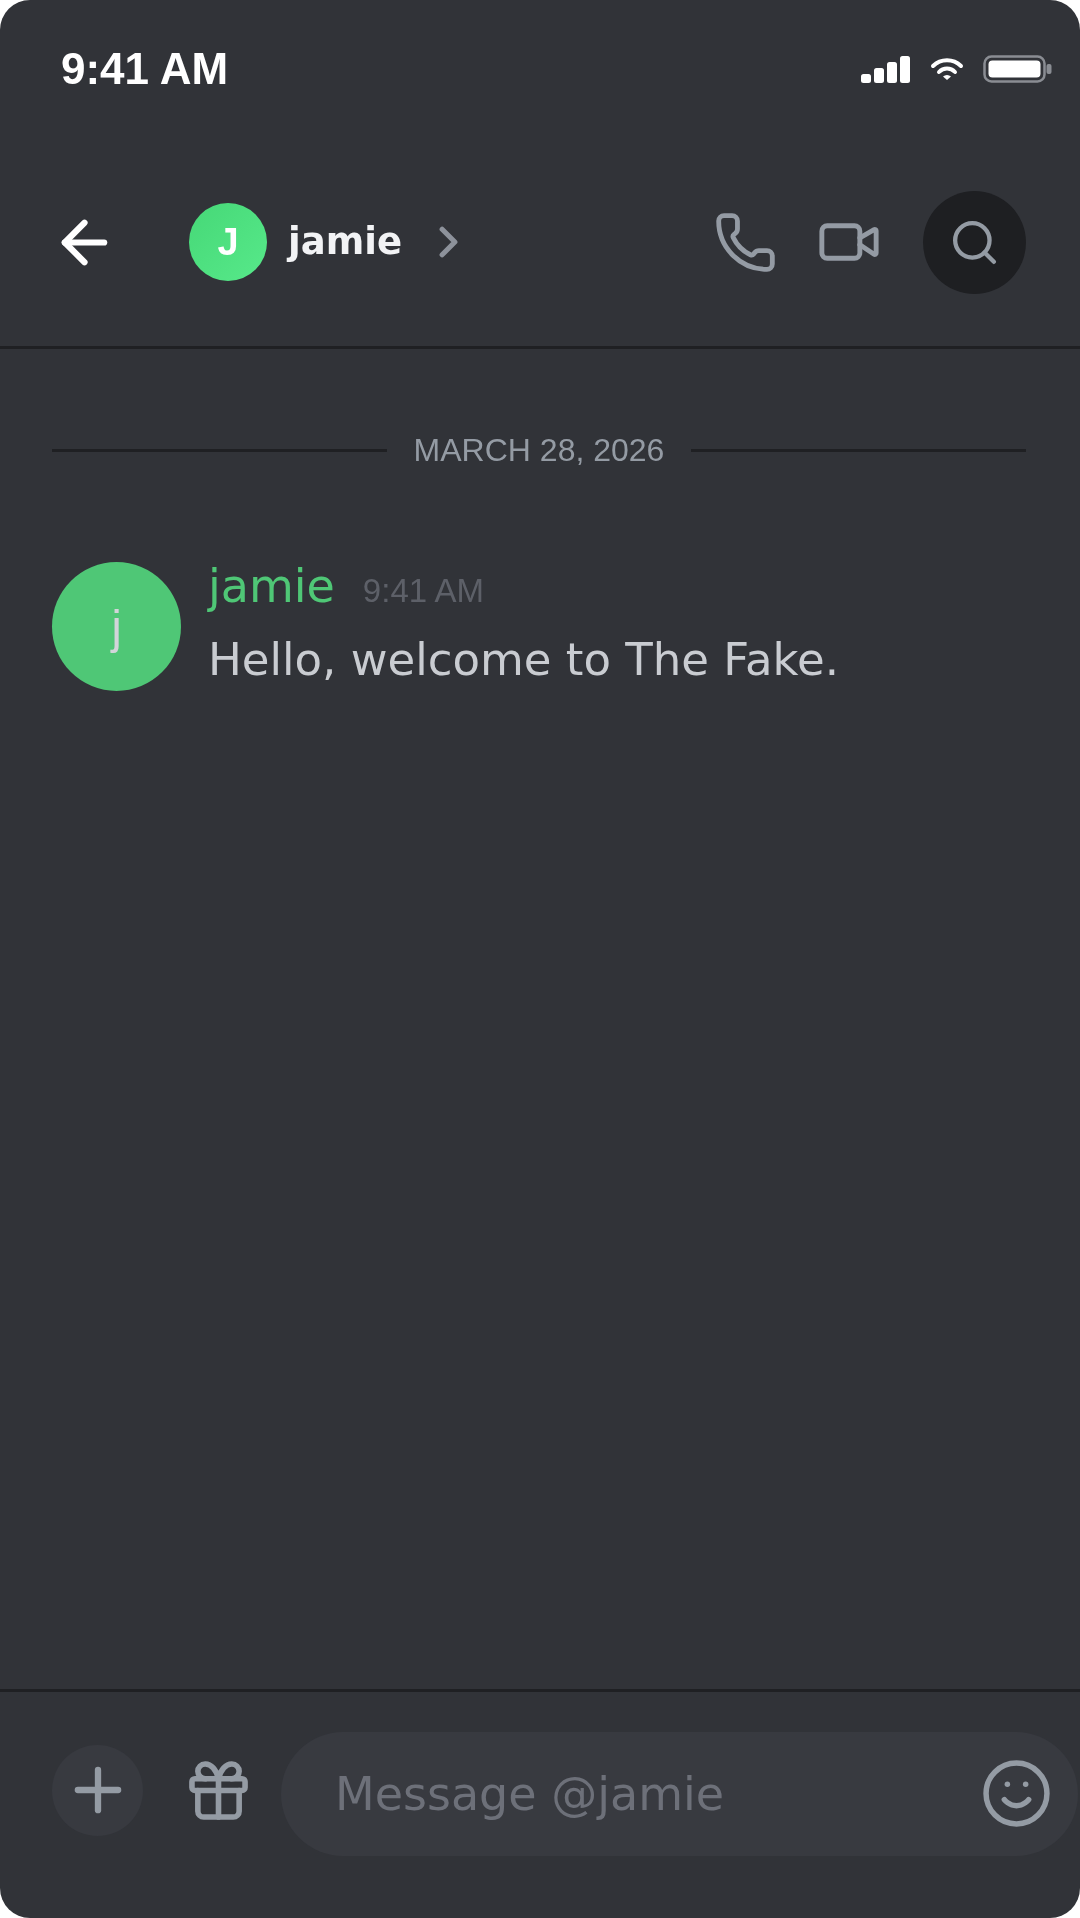 The width and height of the screenshot is (1080, 1918). I want to click on message-author: jamie, so click(271, 586).